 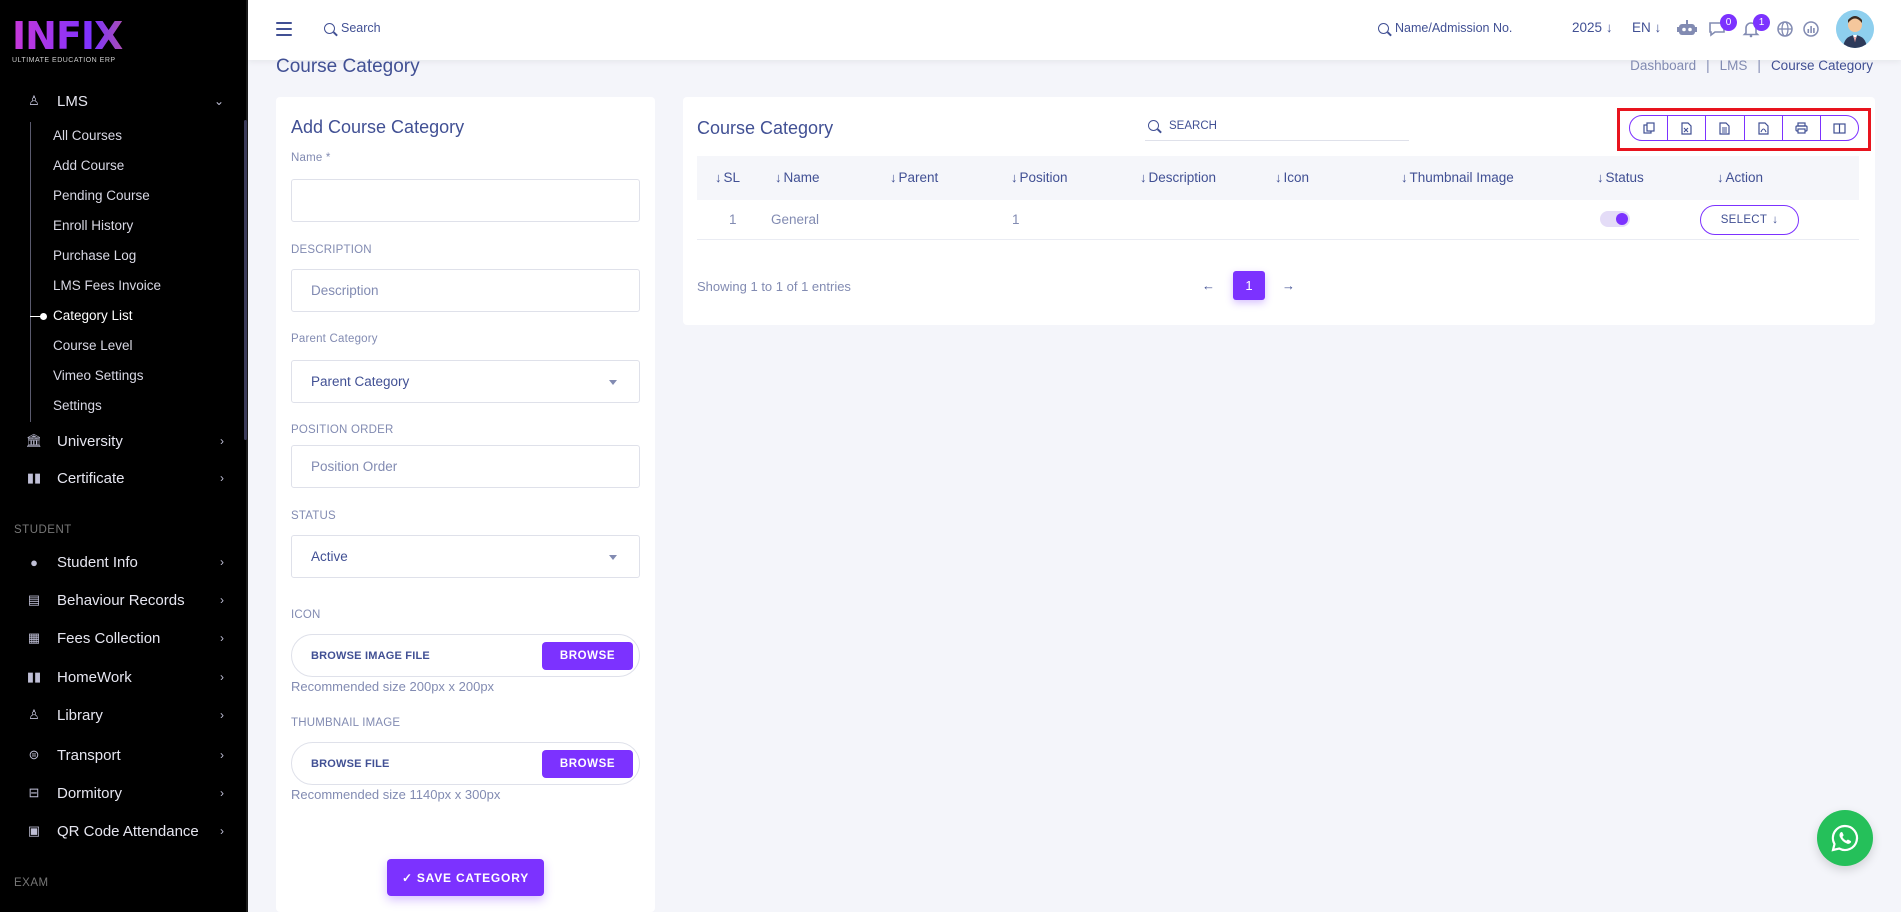 What do you see at coordinates (1445, 28) in the screenshot?
I see `student-search: Name/Admission No.` at bounding box center [1445, 28].